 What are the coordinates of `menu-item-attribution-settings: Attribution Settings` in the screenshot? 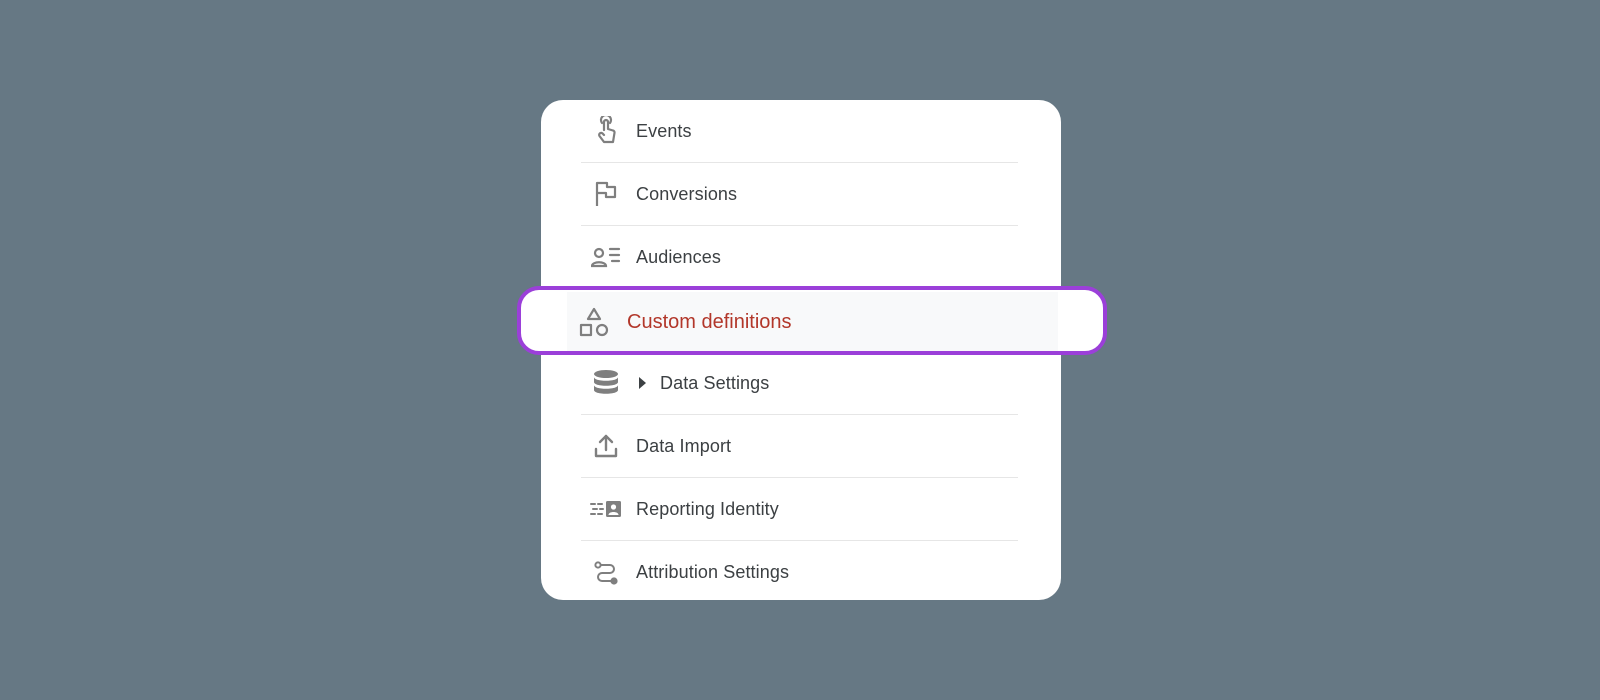 It's located at (799, 570).